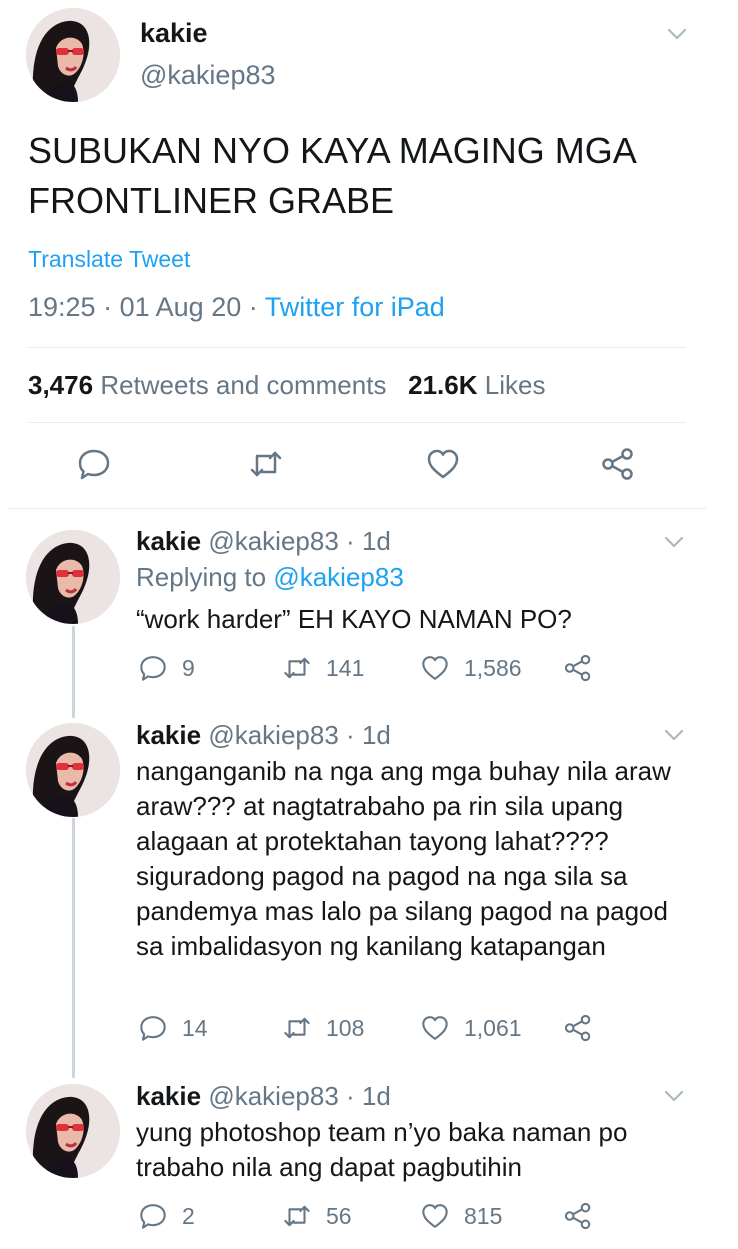 The image size is (738, 1249). What do you see at coordinates (493, 667) in the screenshot?
I see `like-count: 1,586` at bounding box center [493, 667].